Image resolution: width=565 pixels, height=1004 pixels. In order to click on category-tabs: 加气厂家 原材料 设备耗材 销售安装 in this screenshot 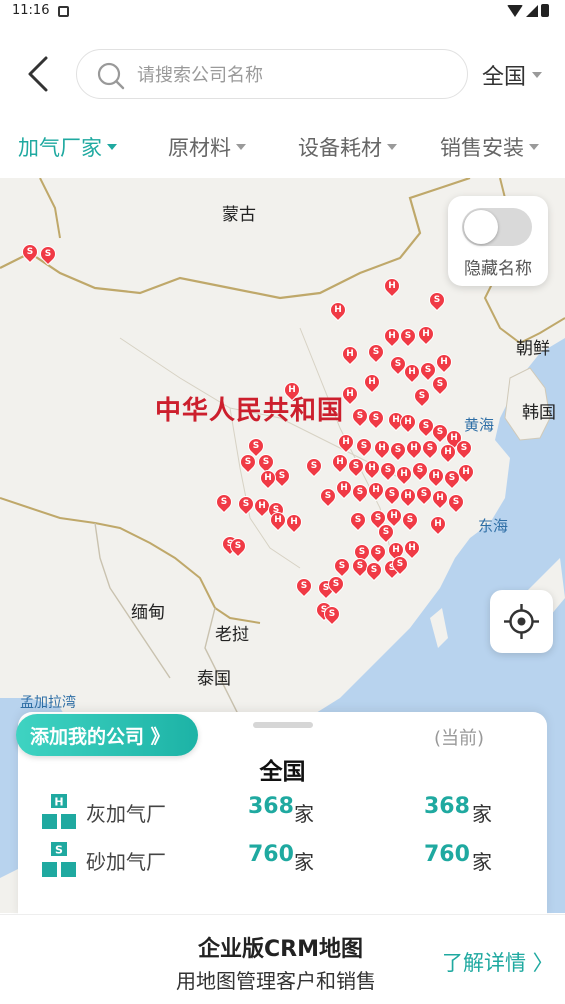, I will do `click(282, 147)`.